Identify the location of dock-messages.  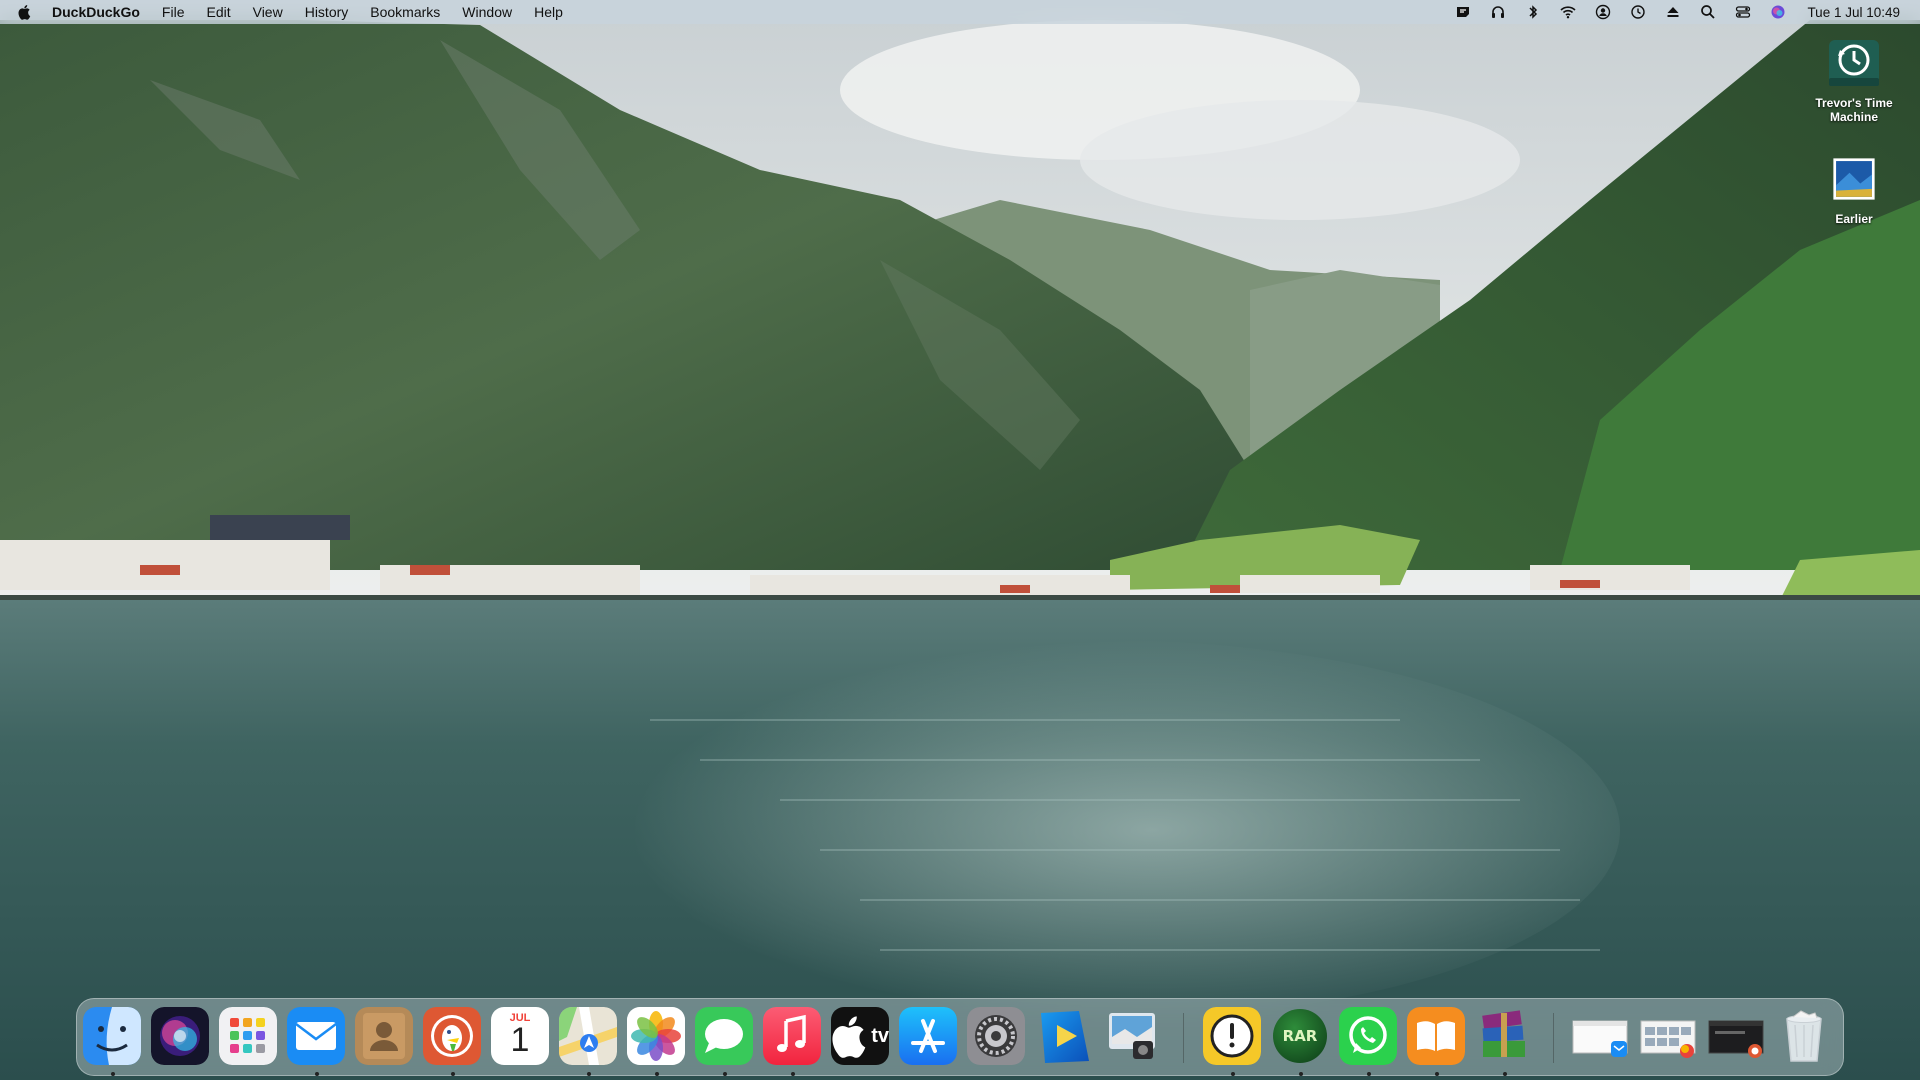
(724, 1036).